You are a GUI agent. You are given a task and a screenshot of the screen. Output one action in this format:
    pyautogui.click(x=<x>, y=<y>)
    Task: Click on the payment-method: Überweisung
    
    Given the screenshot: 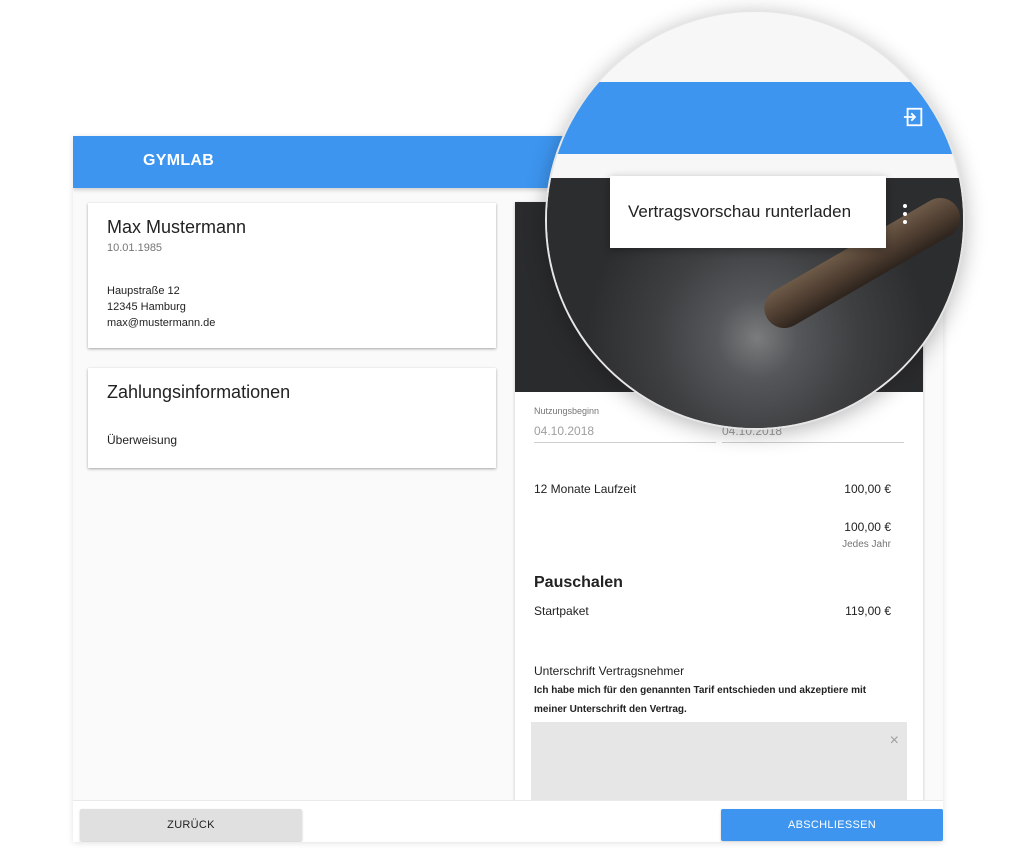 What is the action you would take?
    pyautogui.click(x=142, y=440)
    